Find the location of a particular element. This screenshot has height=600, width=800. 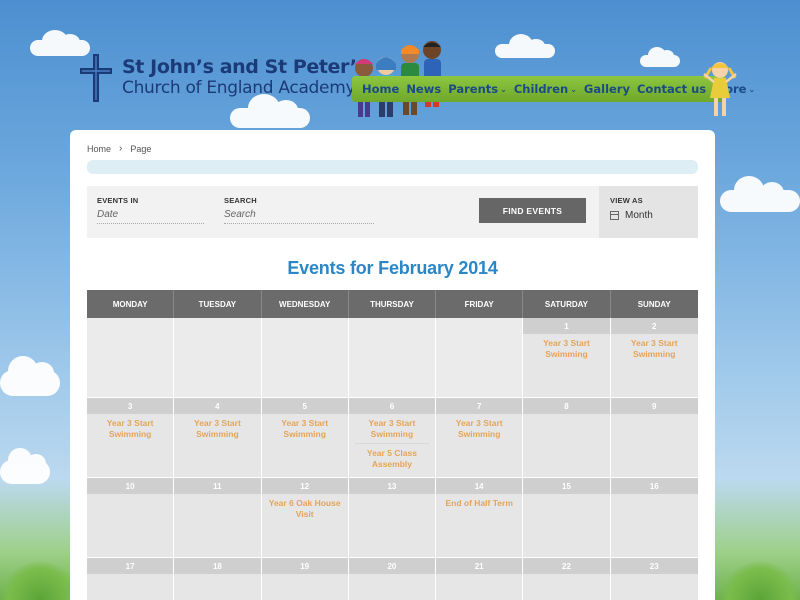

day-number: 20 is located at coordinates (392, 566).